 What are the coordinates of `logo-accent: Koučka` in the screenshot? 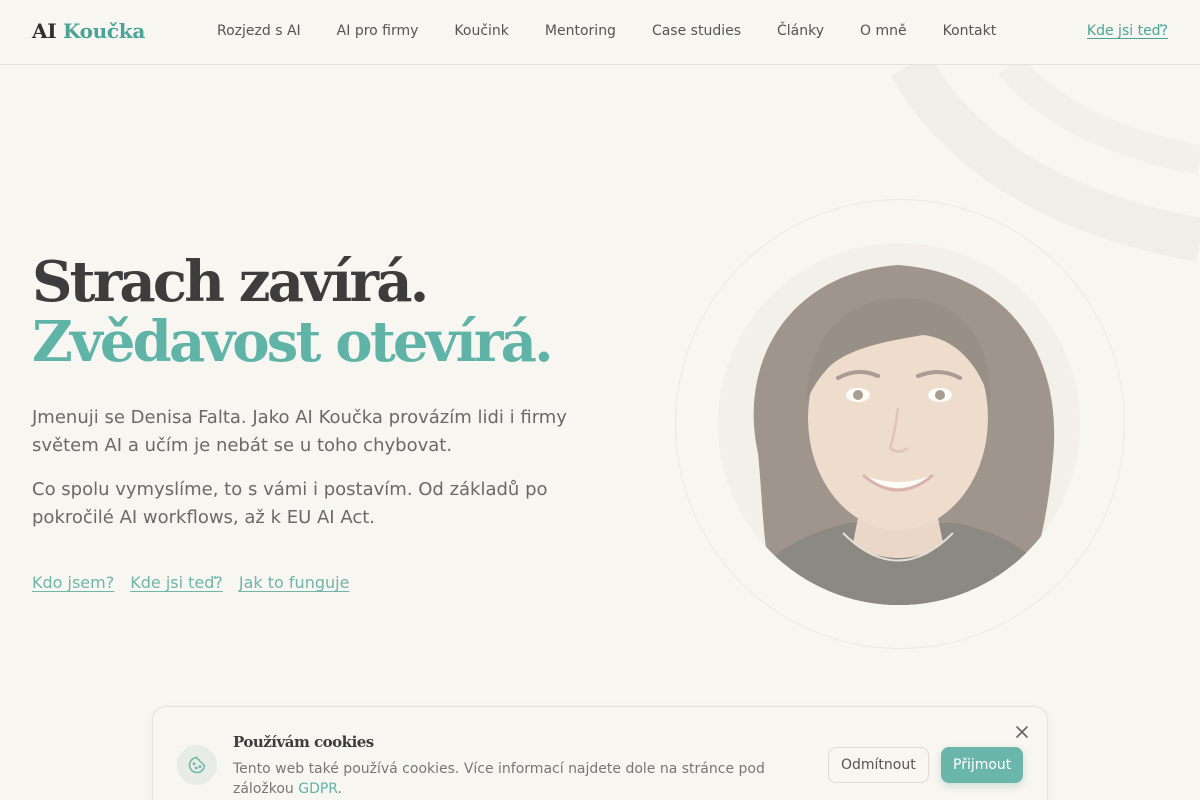 It's located at (103, 31).